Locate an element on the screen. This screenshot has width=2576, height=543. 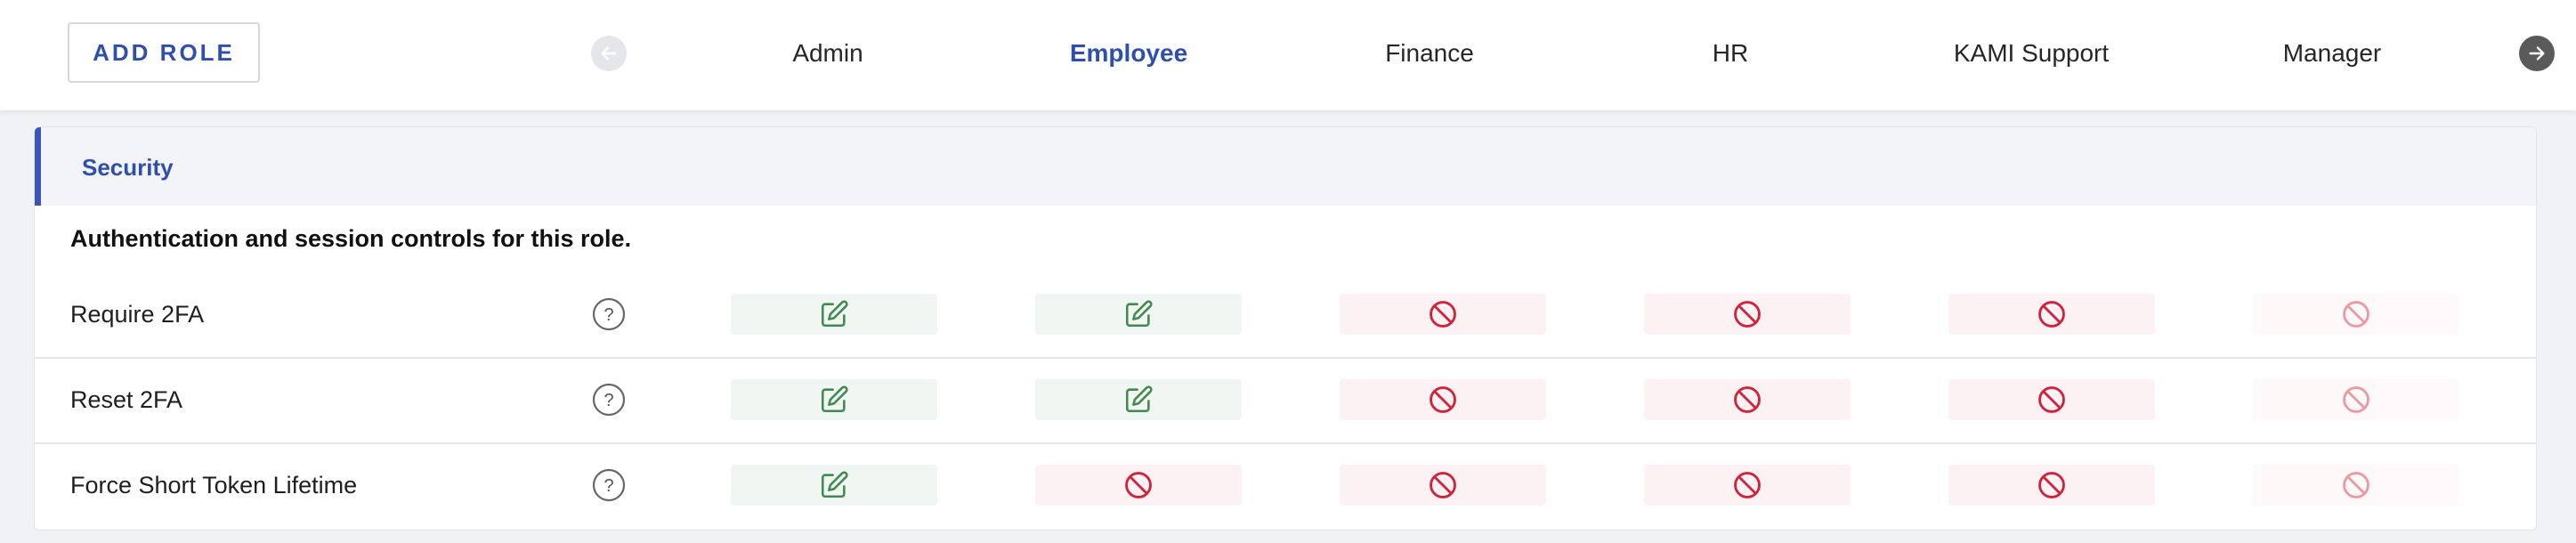
role-tab-finance: Finance is located at coordinates (1430, 53).